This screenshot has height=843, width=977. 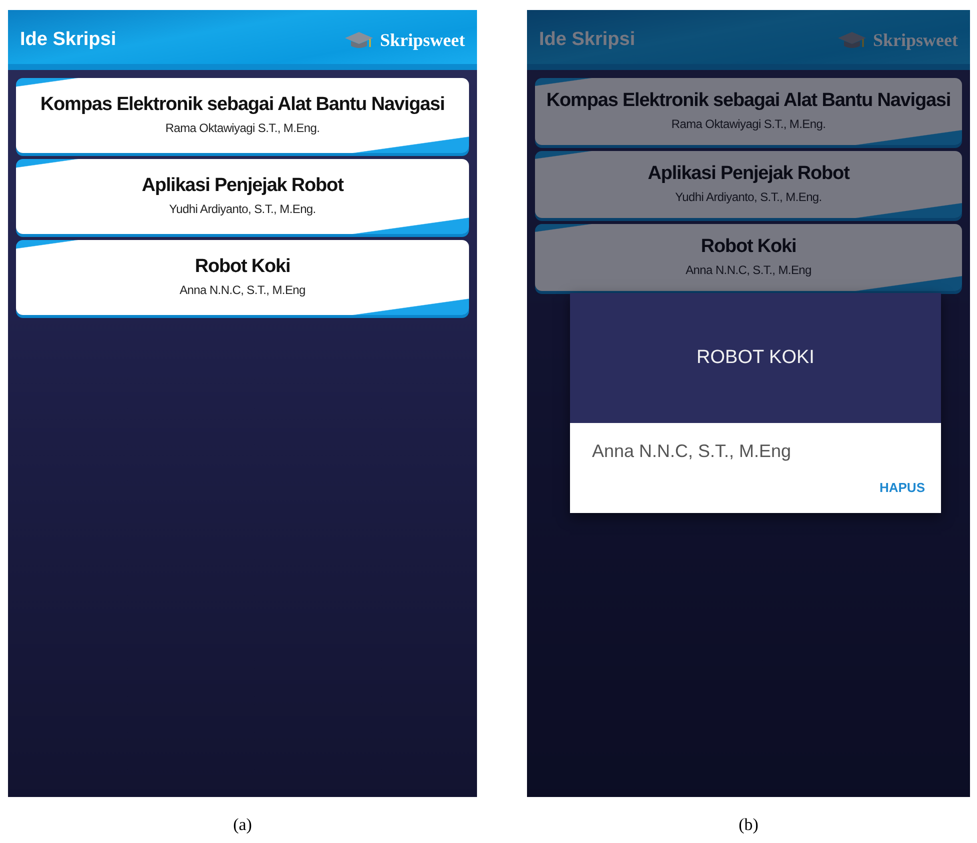 What do you see at coordinates (902, 485) in the screenshot?
I see `delete-button: HAPUS` at bounding box center [902, 485].